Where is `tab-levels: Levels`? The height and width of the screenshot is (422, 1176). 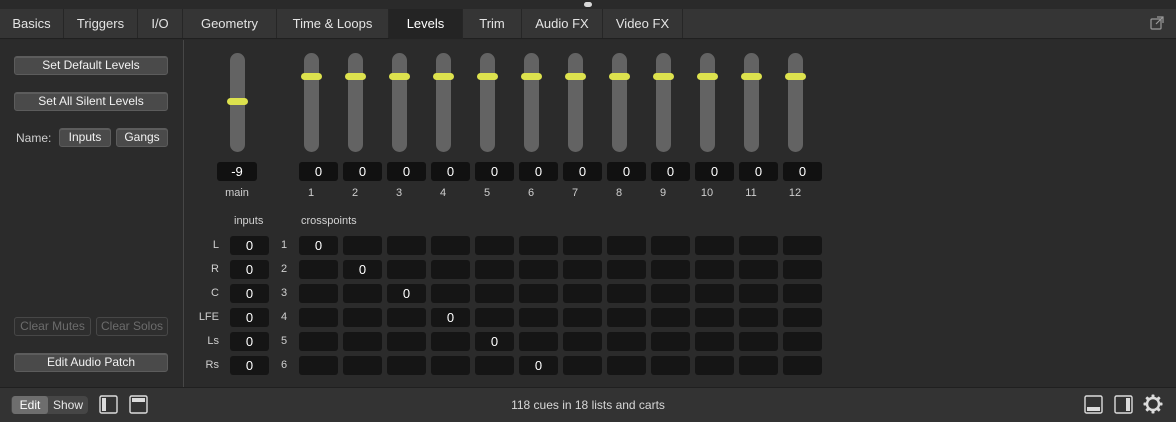 tab-levels: Levels is located at coordinates (426, 24).